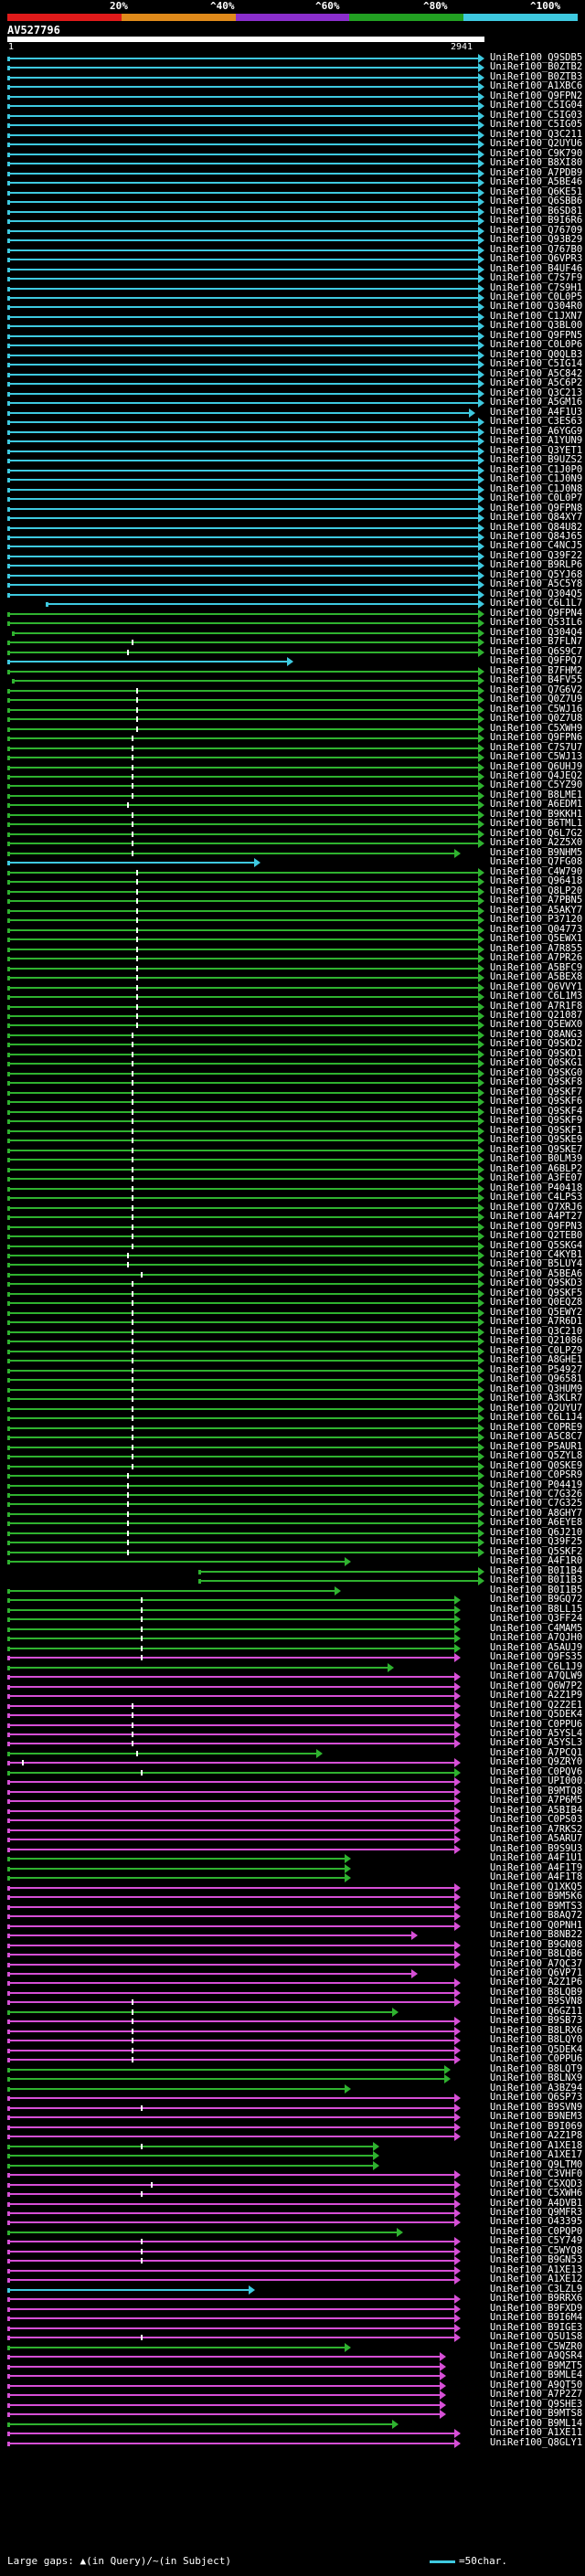 This screenshot has height=2576, width=585. Describe the element at coordinates (536, 2442) in the screenshot. I see `hit-label: UniRef100_Q8GLY1` at that location.